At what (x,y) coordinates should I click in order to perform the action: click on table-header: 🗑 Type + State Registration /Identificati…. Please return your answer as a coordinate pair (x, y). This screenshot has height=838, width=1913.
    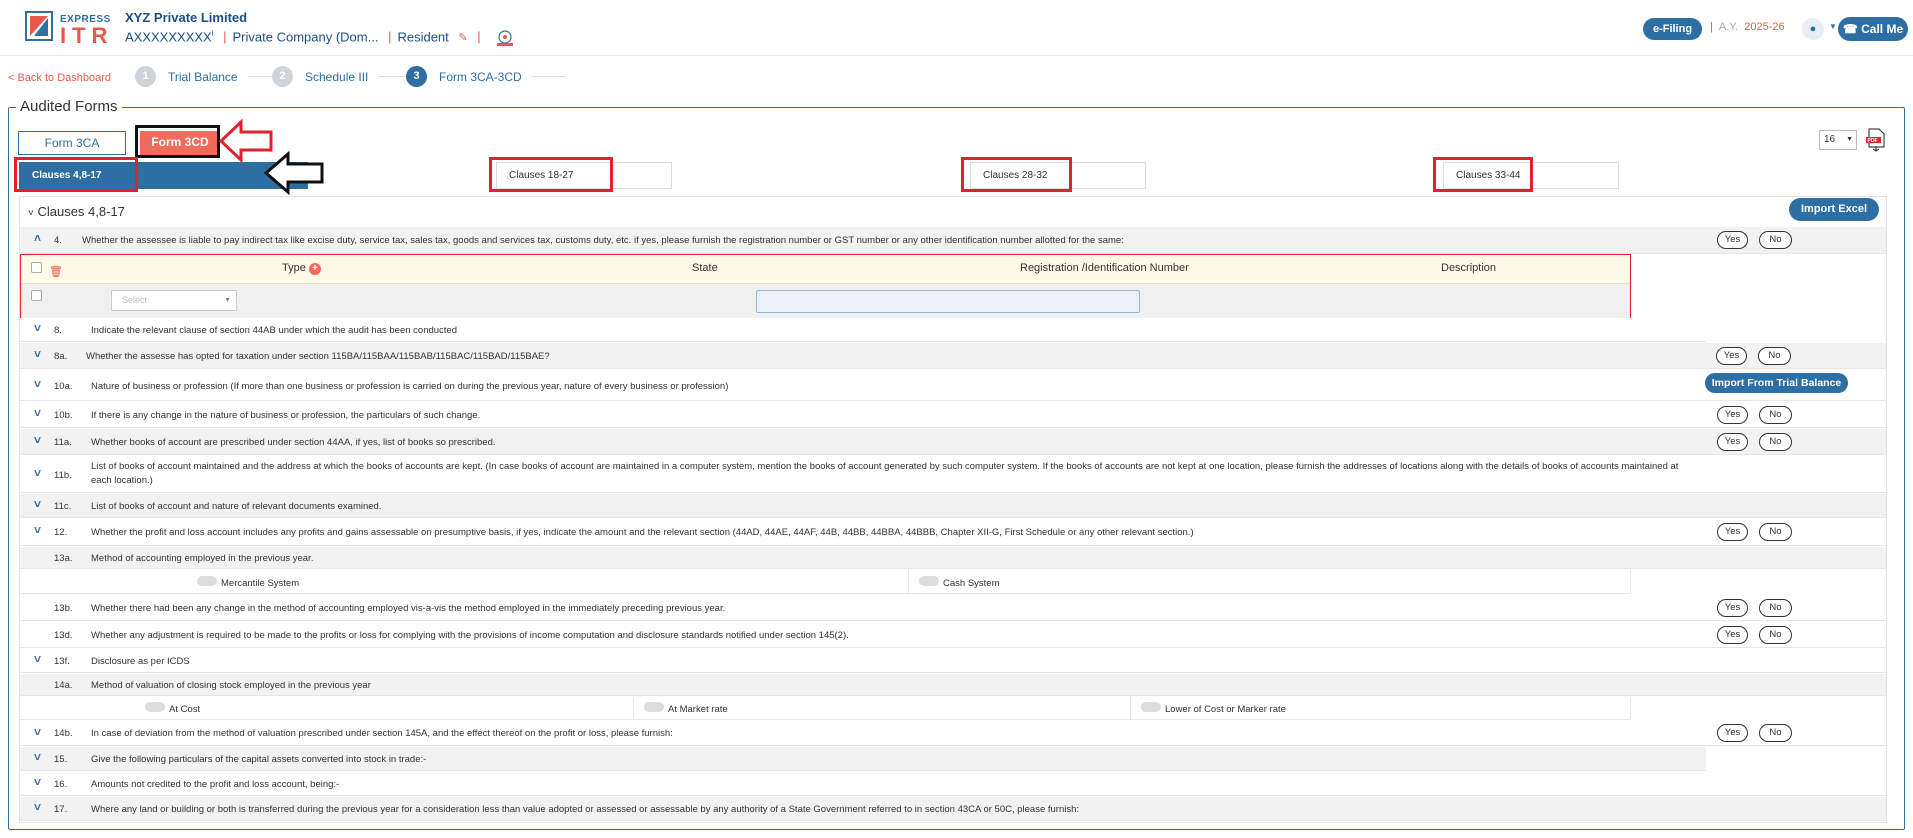
    Looking at the image, I should click on (825, 269).